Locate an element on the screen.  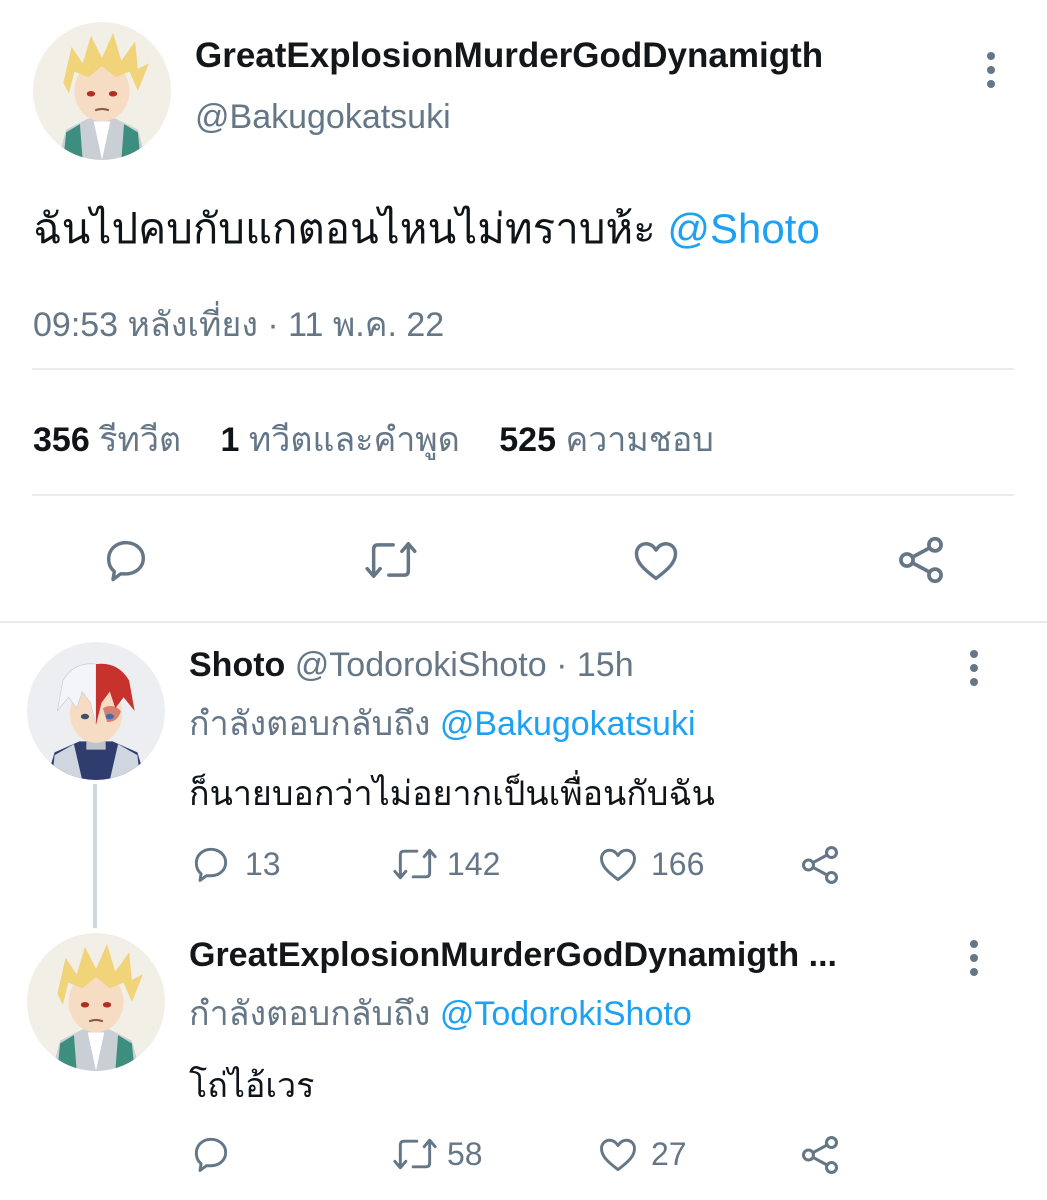
retweets-stat: 356 รีทวีต is located at coordinates (112, 440).